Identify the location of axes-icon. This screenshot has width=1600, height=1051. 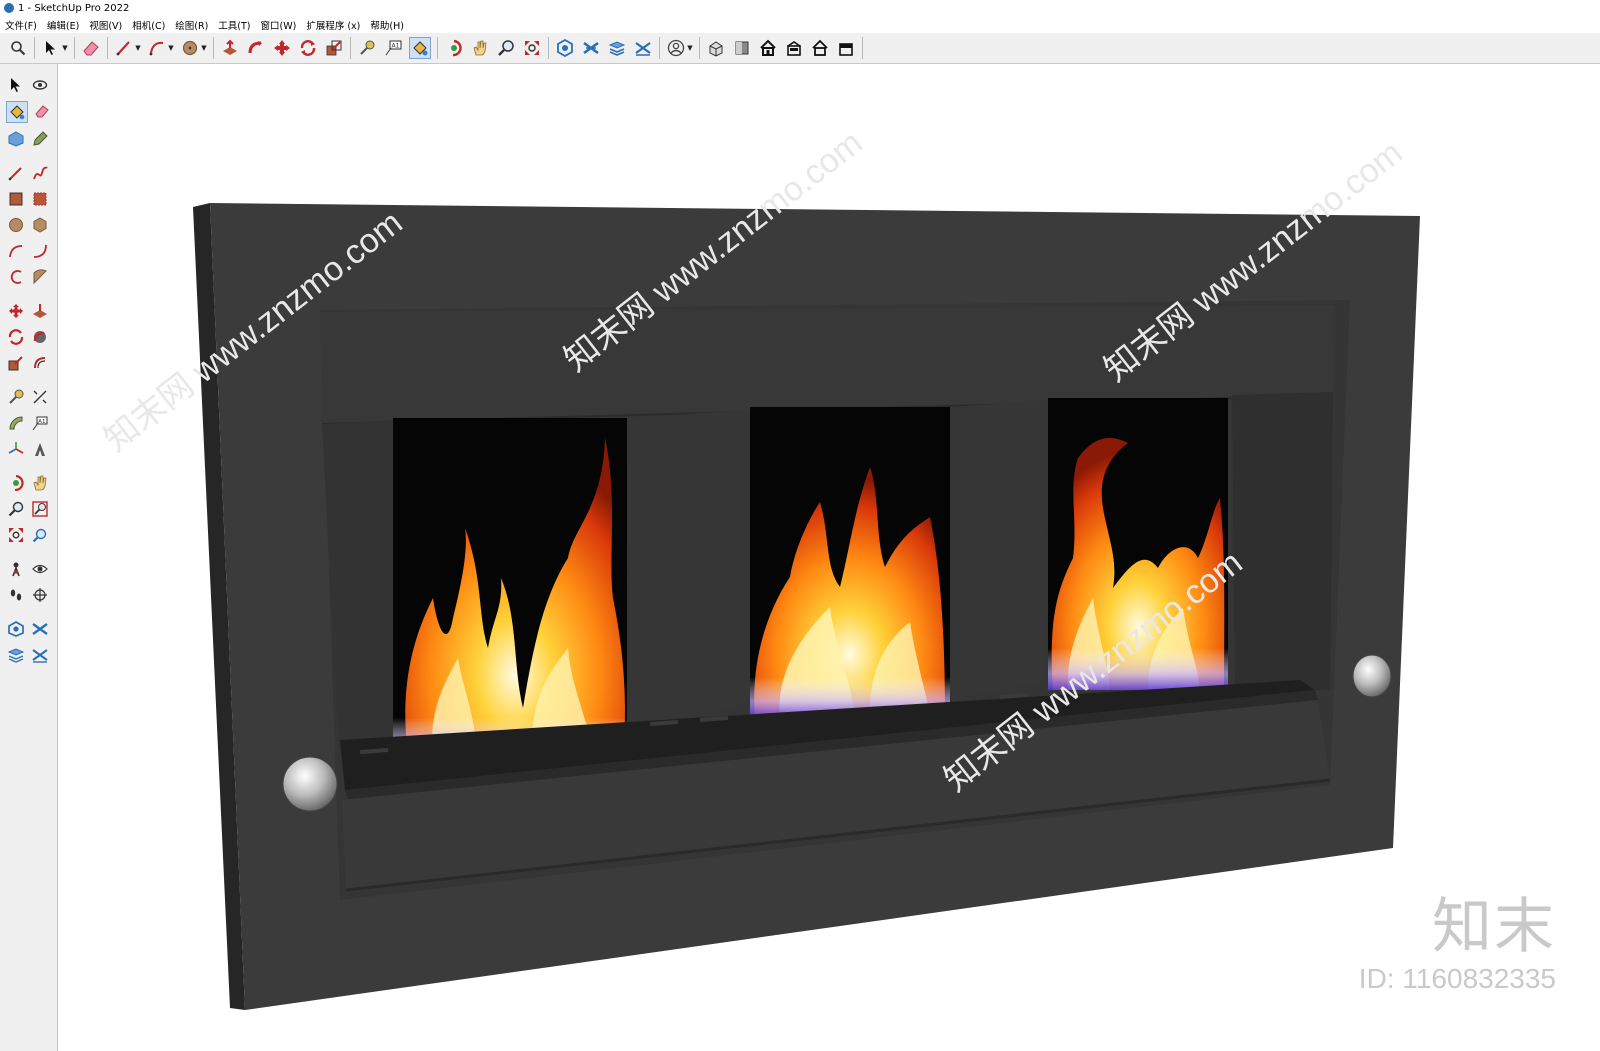
(16, 449).